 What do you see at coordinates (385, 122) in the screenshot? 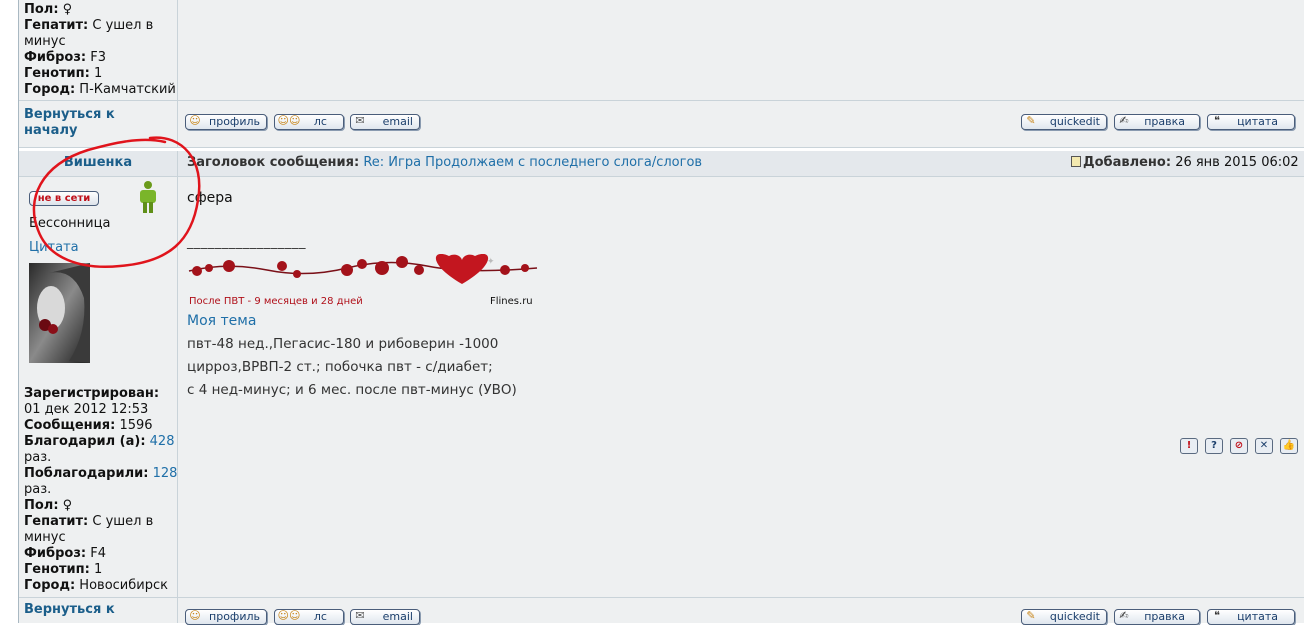
I see `email-button: ✉ email` at bounding box center [385, 122].